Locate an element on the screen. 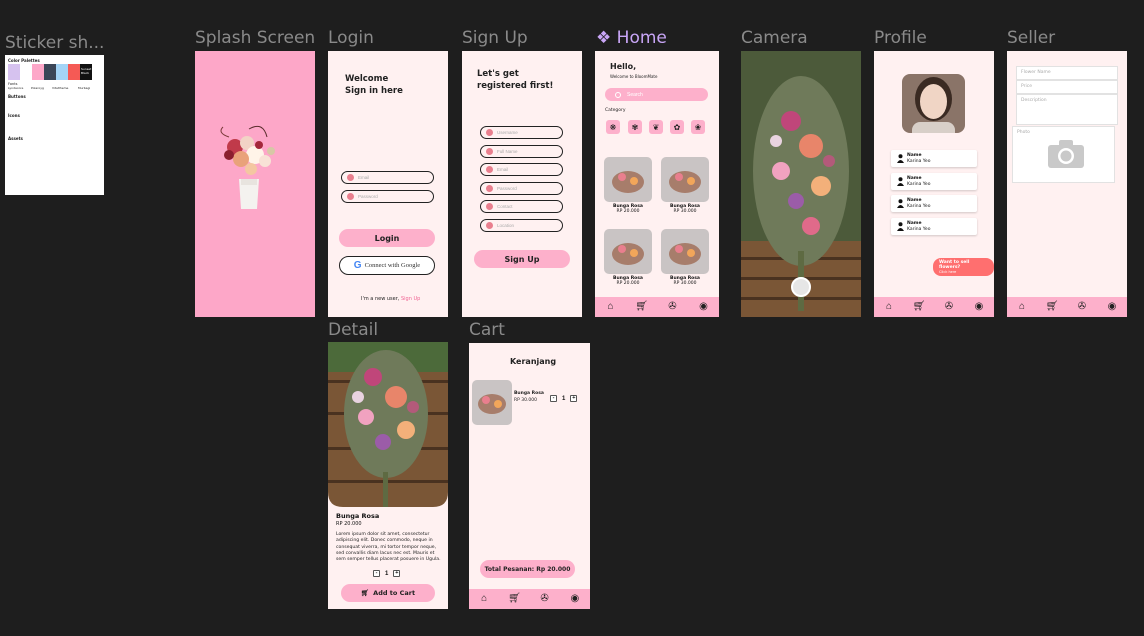  flower-name-field: Flower Name is located at coordinates (1067, 73).